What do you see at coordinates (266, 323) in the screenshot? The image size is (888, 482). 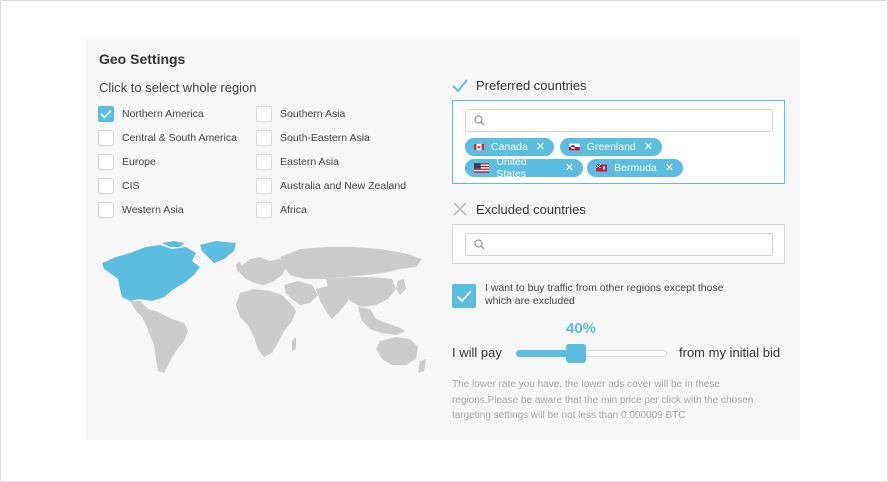 I see `map-region-africa` at bounding box center [266, 323].